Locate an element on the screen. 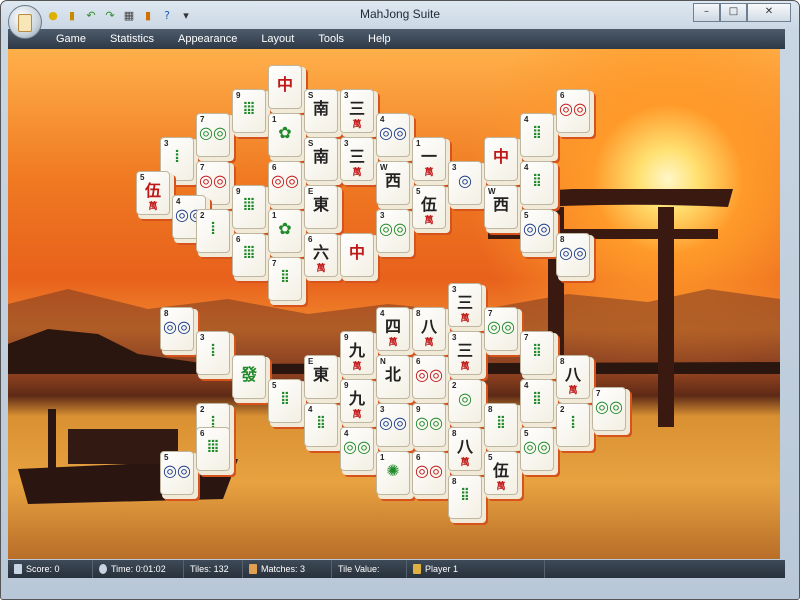 This screenshot has height=600, width=800. menu-help: Help is located at coordinates (379, 39).